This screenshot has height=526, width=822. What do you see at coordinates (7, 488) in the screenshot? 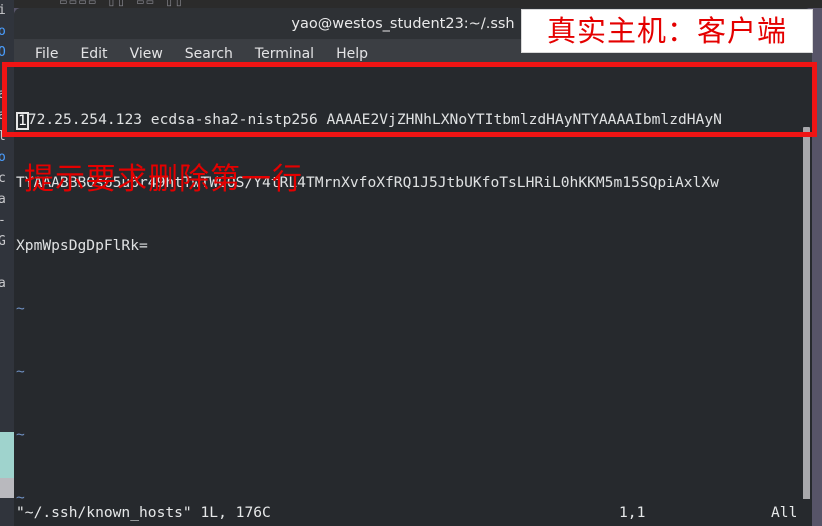
I see `background-grey-block` at bounding box center [7, 488].